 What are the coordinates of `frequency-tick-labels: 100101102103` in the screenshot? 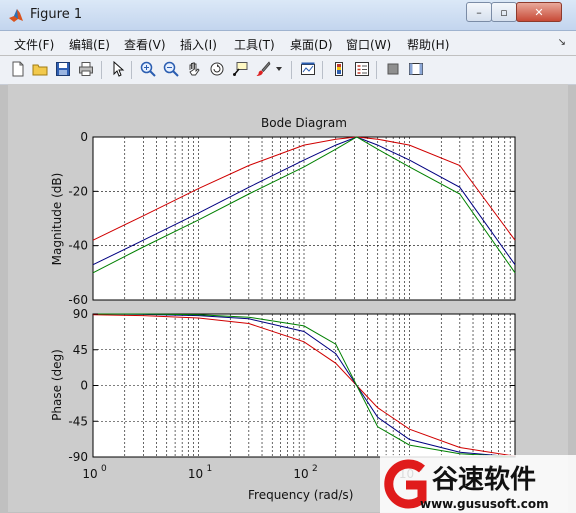 It's located at (252, 472).